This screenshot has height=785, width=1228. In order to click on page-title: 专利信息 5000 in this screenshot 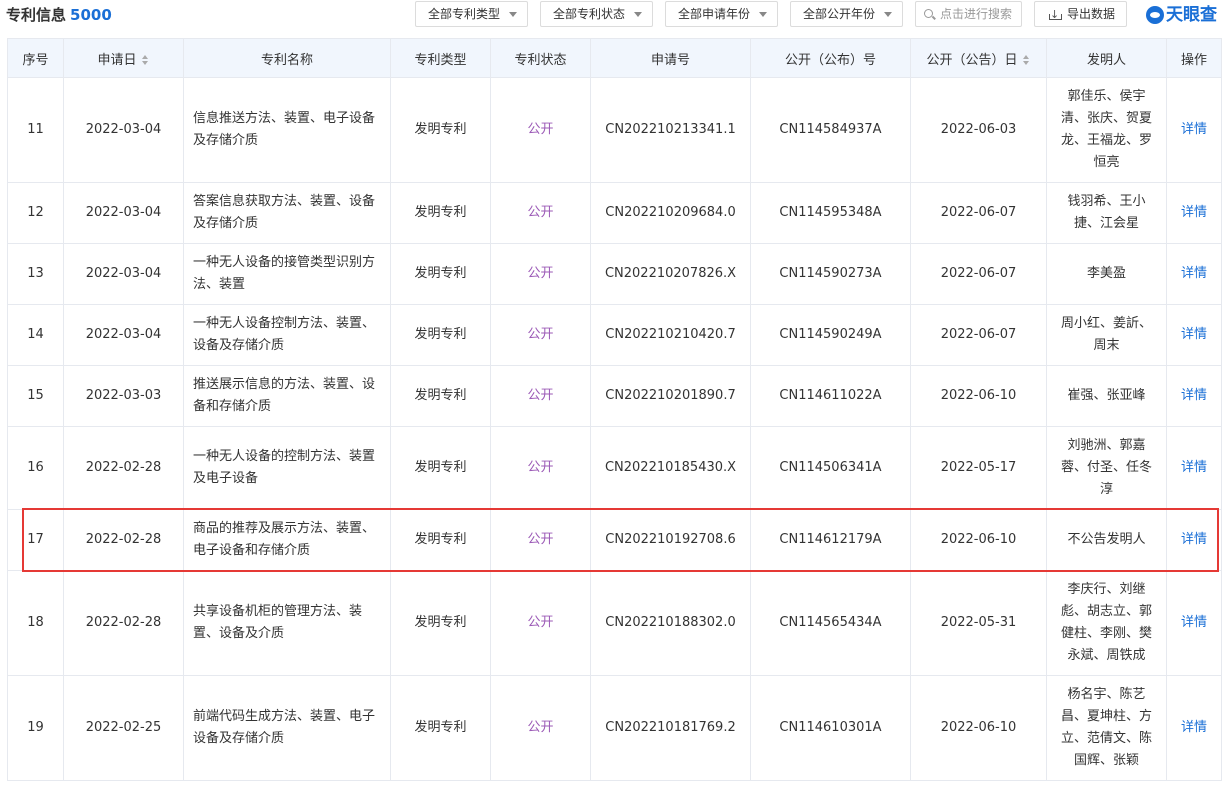, I will do `click(59, 14)`.